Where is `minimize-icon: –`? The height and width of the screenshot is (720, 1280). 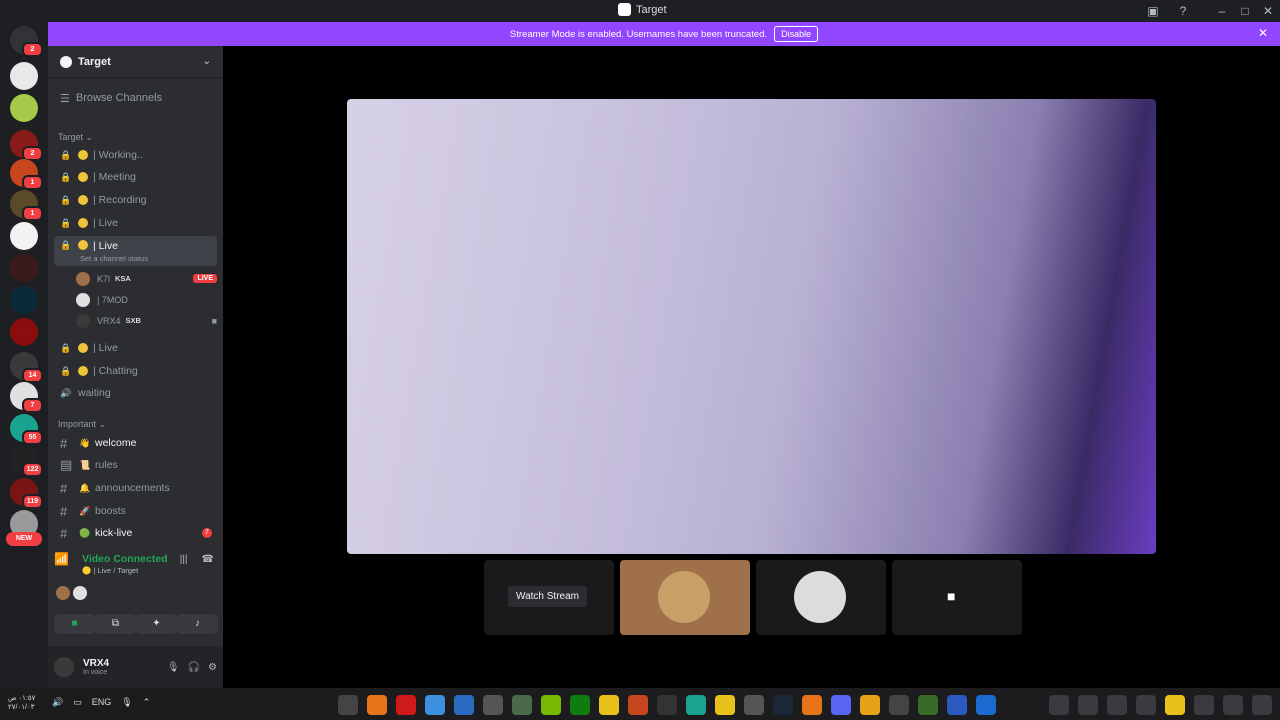
minimize-icon: – is located at coordinates (1222, 11).